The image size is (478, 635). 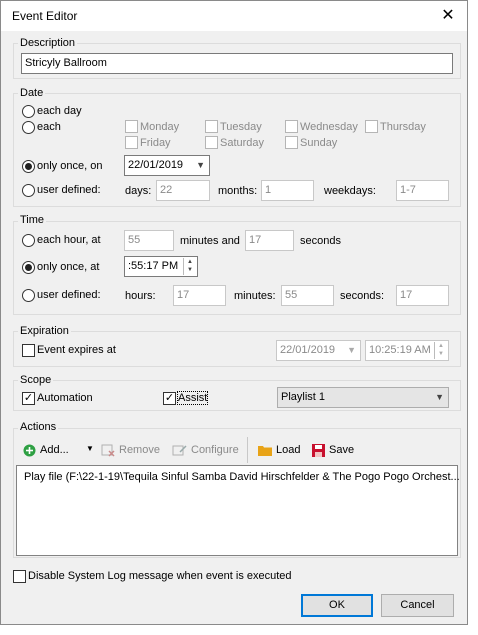 What do you see at coordinates (371, 126) in the screenshot?
I see `checkbox-thursday` at bounding box center [371, 126].